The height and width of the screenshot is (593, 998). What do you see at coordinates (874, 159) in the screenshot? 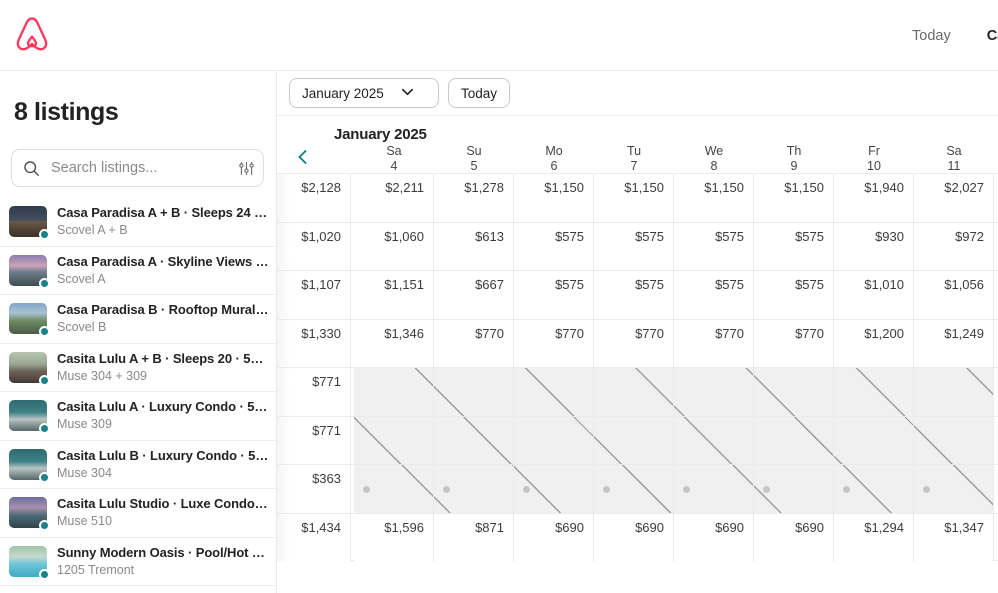
I see `day-column-header: Fr 10` at bounding box center [874, 159].